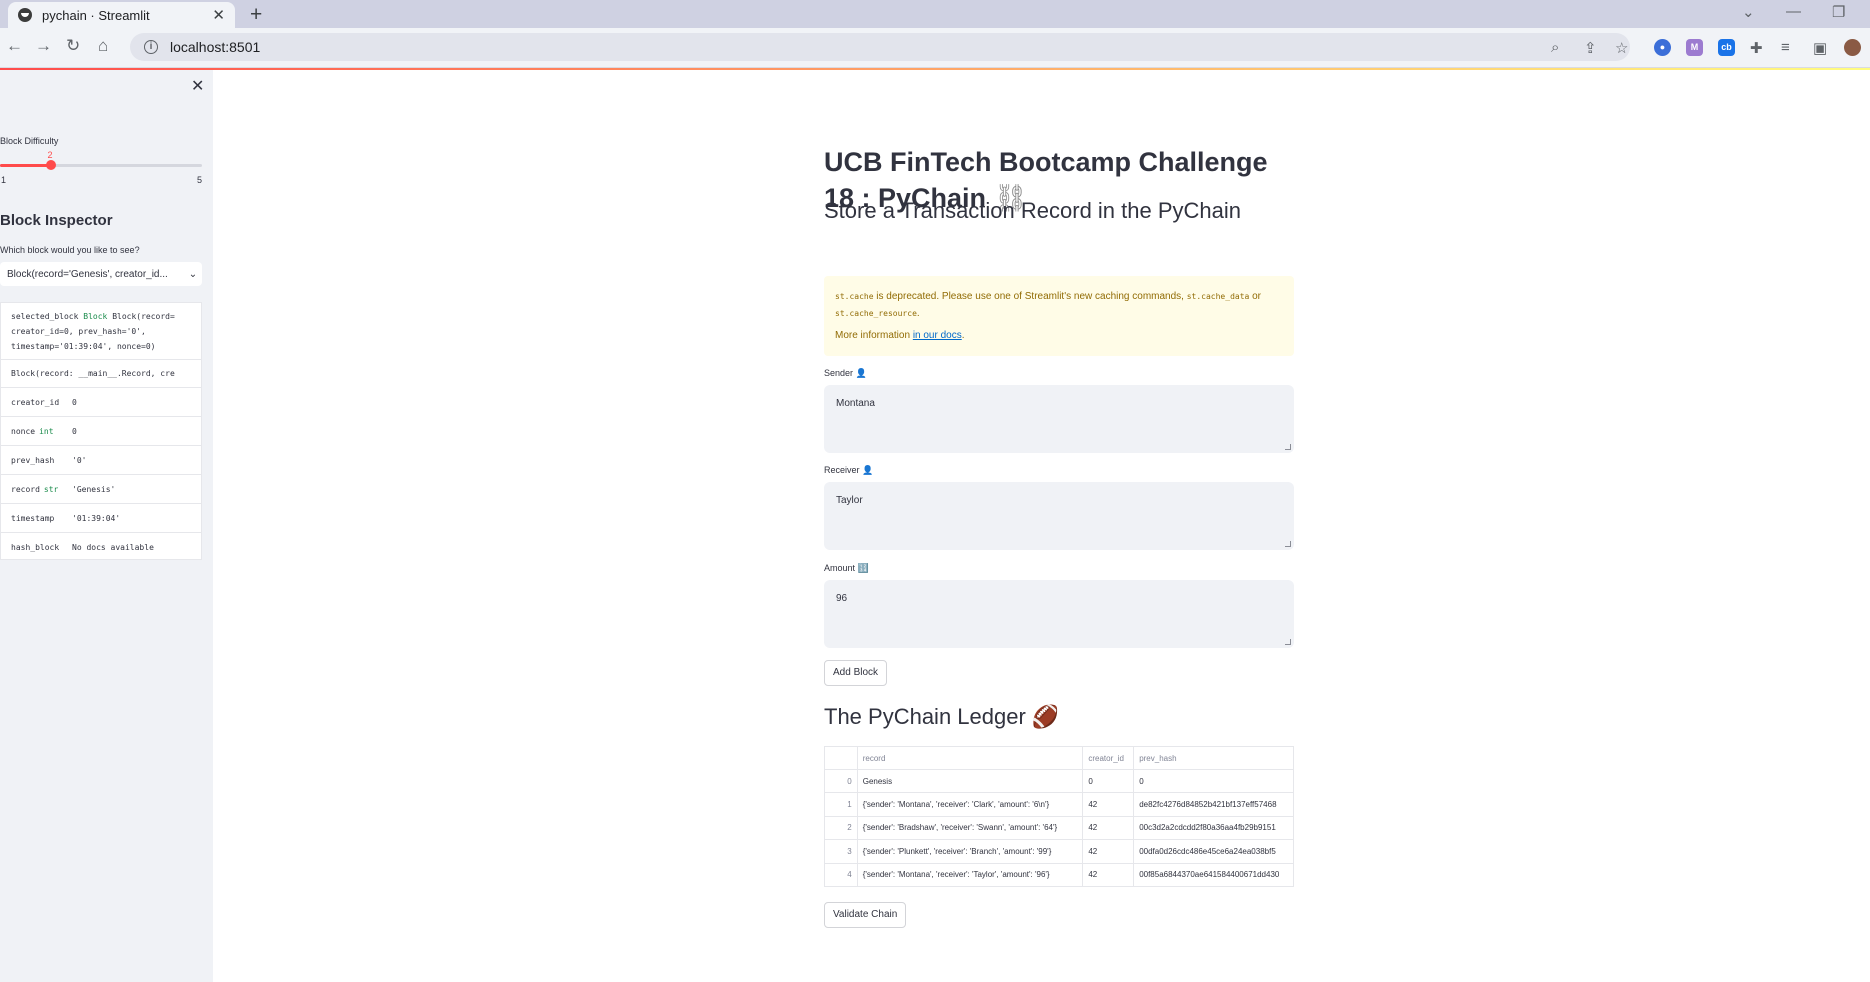 The image size is (1870, 982). I want to click on column-header: record, so click(970, 758).